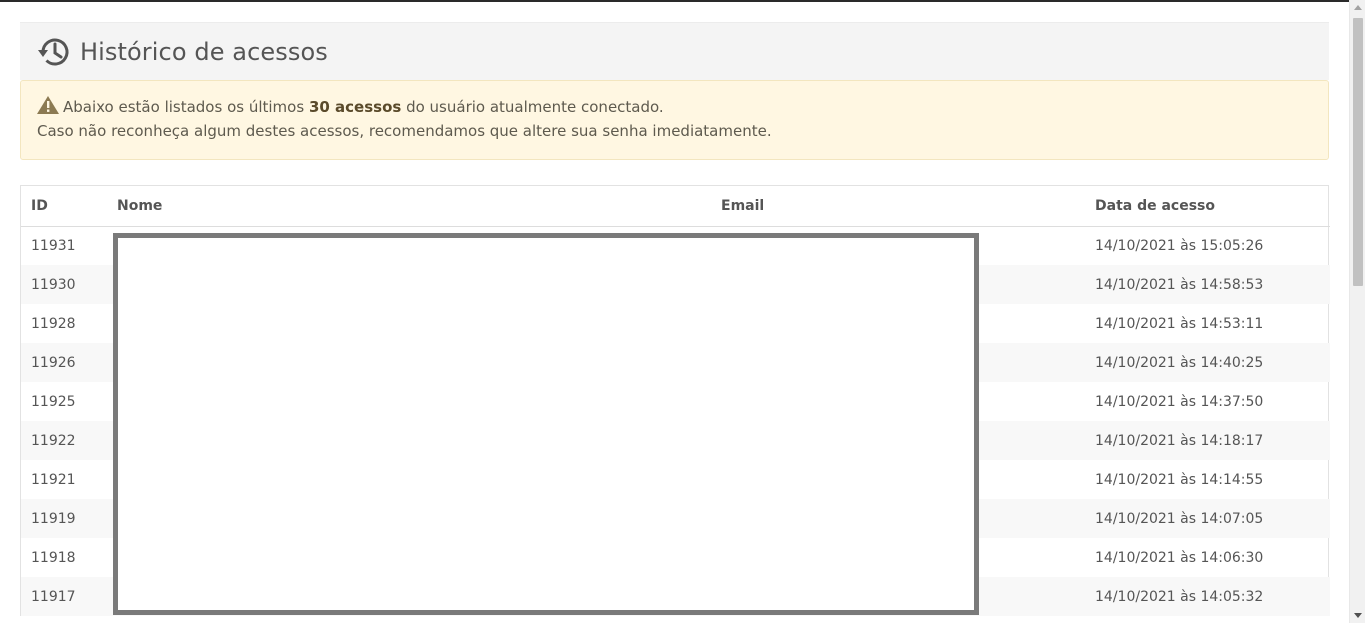 The width and height of the screenshot is (1365, 623). I want to click on cell-id: 11917, so click(64, 596).